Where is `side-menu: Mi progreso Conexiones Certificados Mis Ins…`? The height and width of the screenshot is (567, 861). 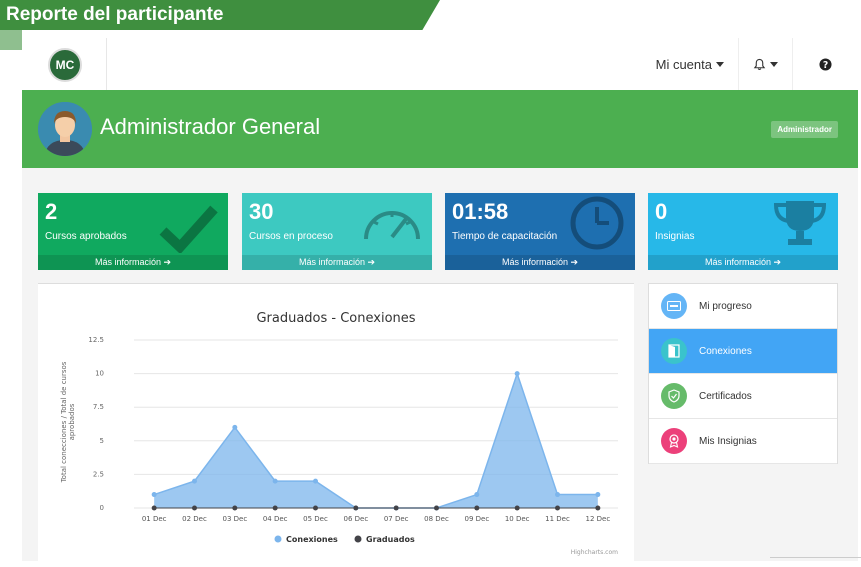
side-menu: Mi progreso Conexiones Certificados Mis Ins… is located at coordinates (743, 373).